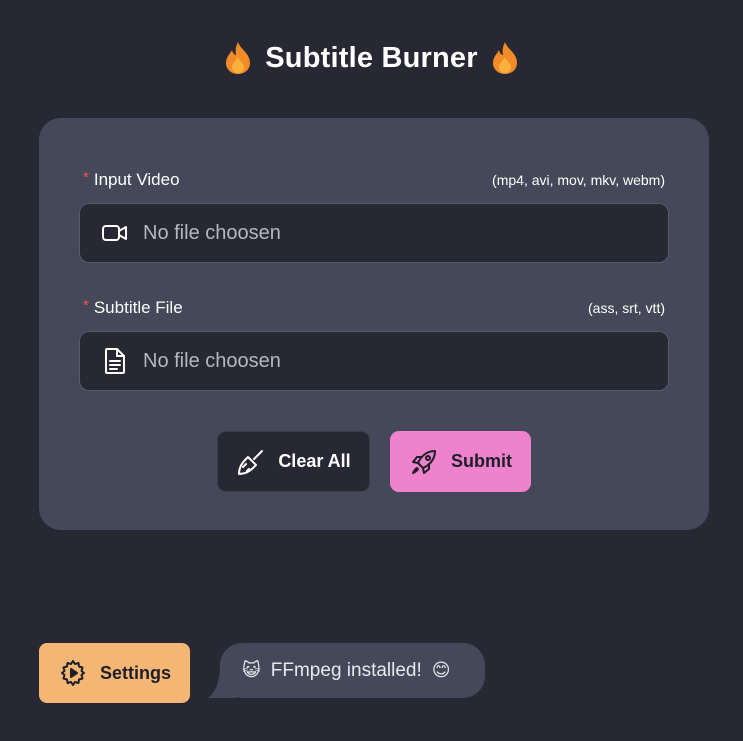 This screenshot has height=741, width=743. I want to click on status-bubble: 😺 FFmpeg installed! 😊, so click(352, 670).